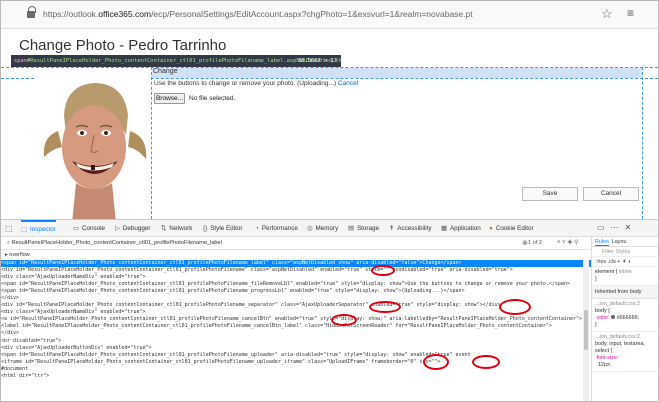 This screenshot has width=659, height=402. What do you see at coordinates (123, 45) in the screenshot?
I see `page-title: Change Photo - Pedro Tarrinho` at bounding box center [123, 45].